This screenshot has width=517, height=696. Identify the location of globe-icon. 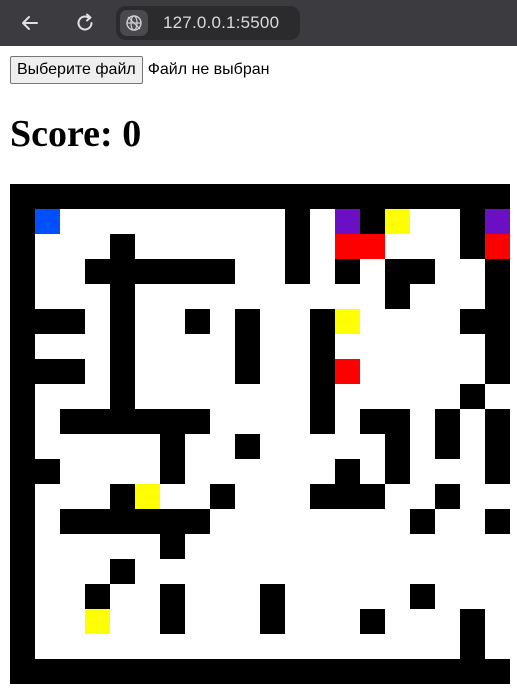
(134, 23).